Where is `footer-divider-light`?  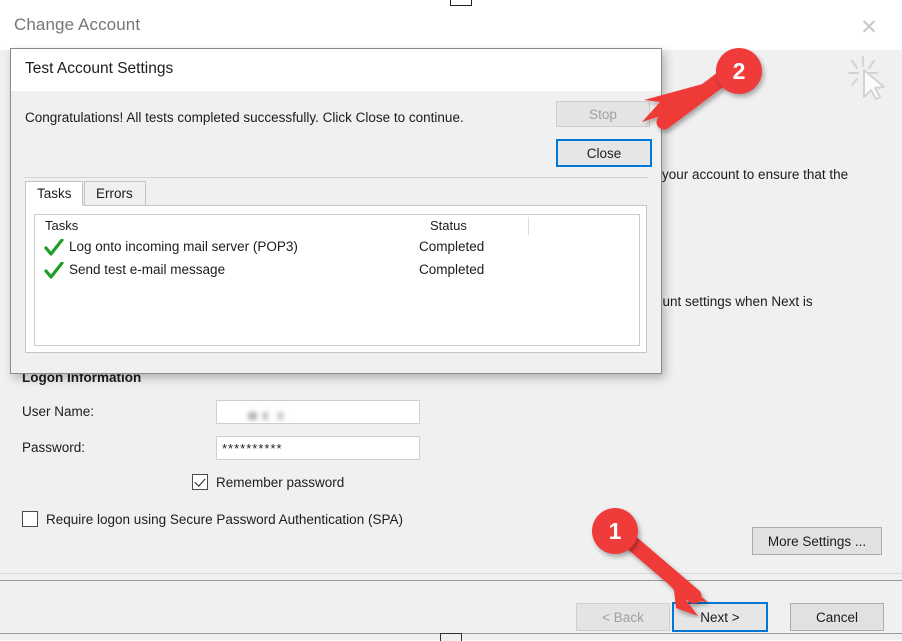 footer-divider-light is located at coordinates (451, 573).